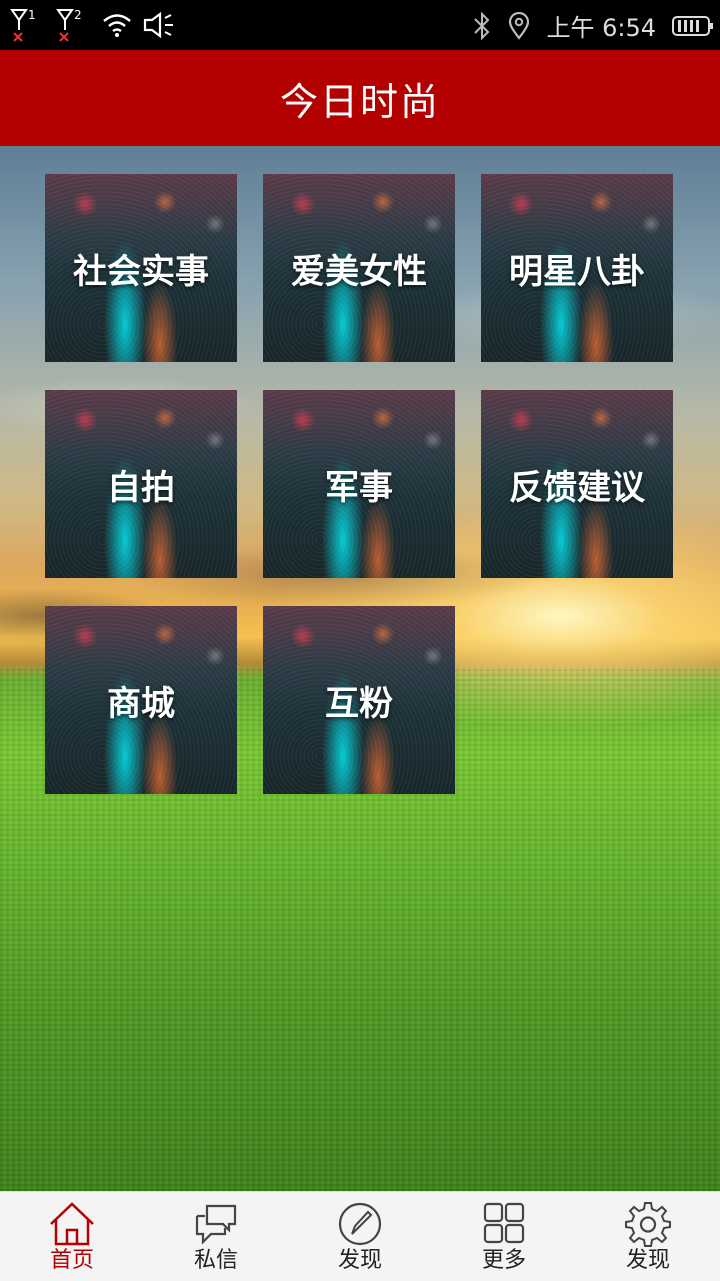 The image size is (720, 1281). I want to click on tile-label: 军事, so click(359, 487).